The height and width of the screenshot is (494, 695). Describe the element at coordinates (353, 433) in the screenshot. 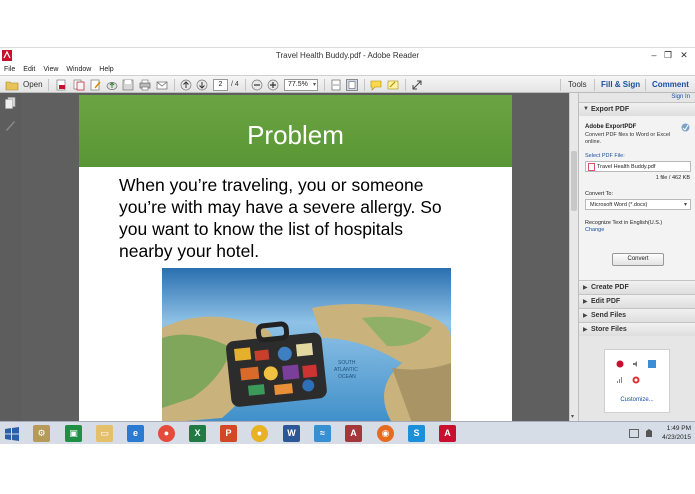

I see `access-icon: A` at that location.